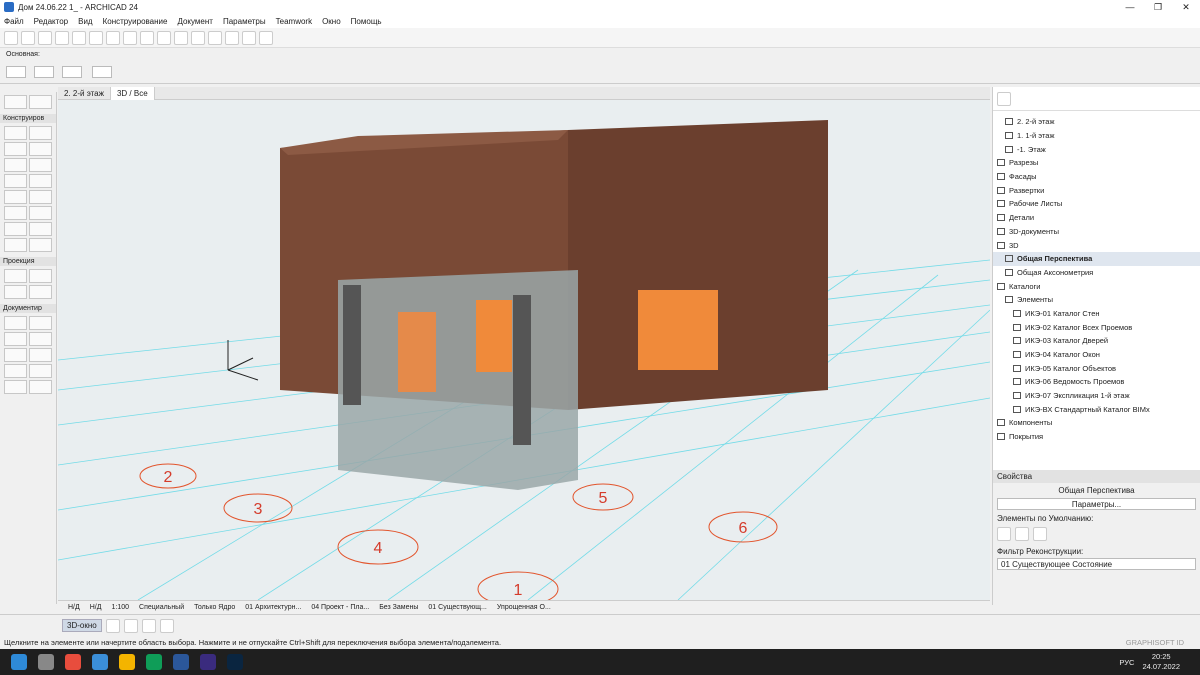  I want to click on rotate-control, so click(72, 72).